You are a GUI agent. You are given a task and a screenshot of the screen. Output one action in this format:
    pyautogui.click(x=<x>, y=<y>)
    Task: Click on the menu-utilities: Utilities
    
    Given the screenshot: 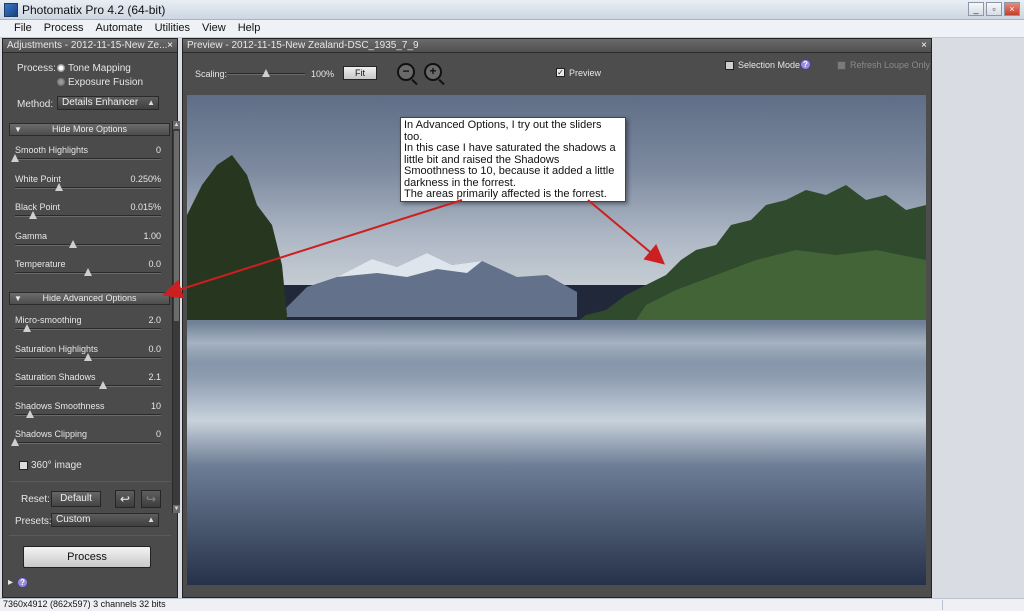 What is the action you would take?
    pyautogui.click(x=172, y=28)
    